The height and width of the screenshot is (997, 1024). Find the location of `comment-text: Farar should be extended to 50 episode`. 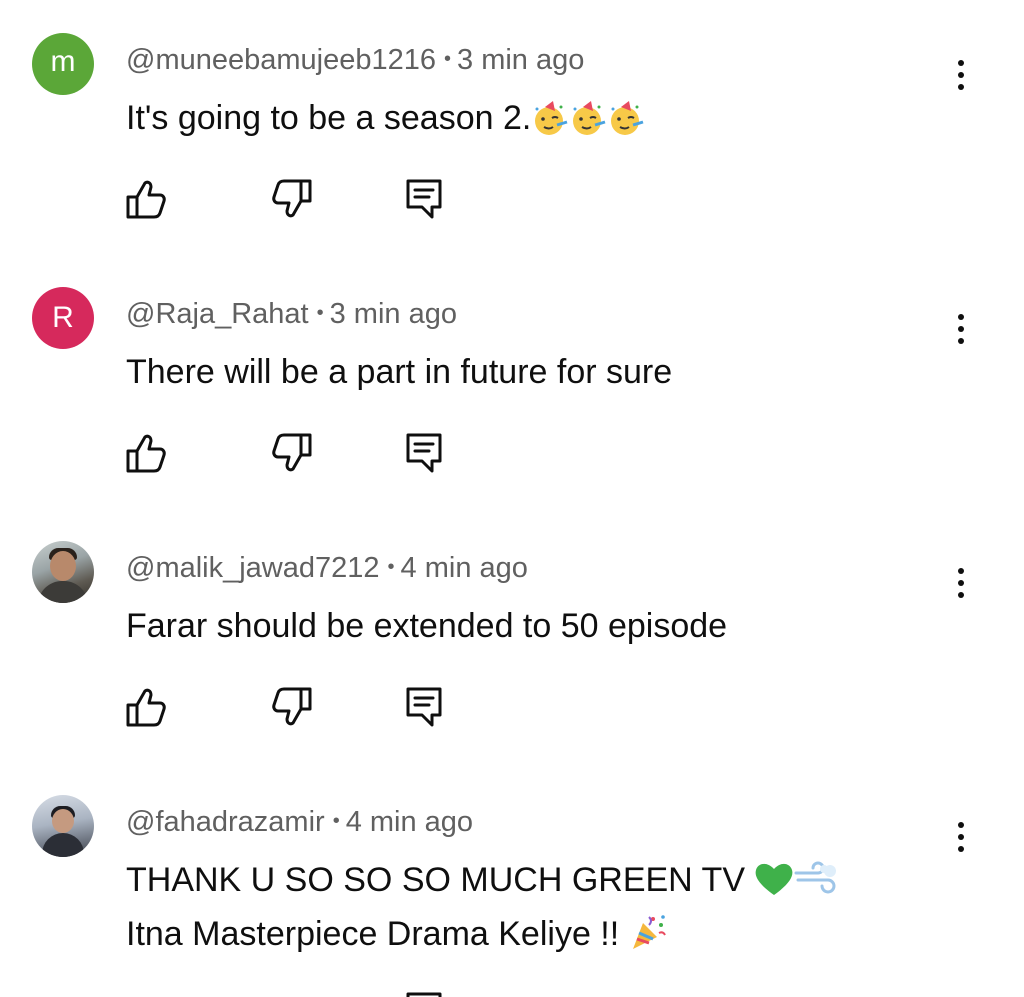

comment-text: Farar should be extended to 50 episode is located at coordinates (427, 626).